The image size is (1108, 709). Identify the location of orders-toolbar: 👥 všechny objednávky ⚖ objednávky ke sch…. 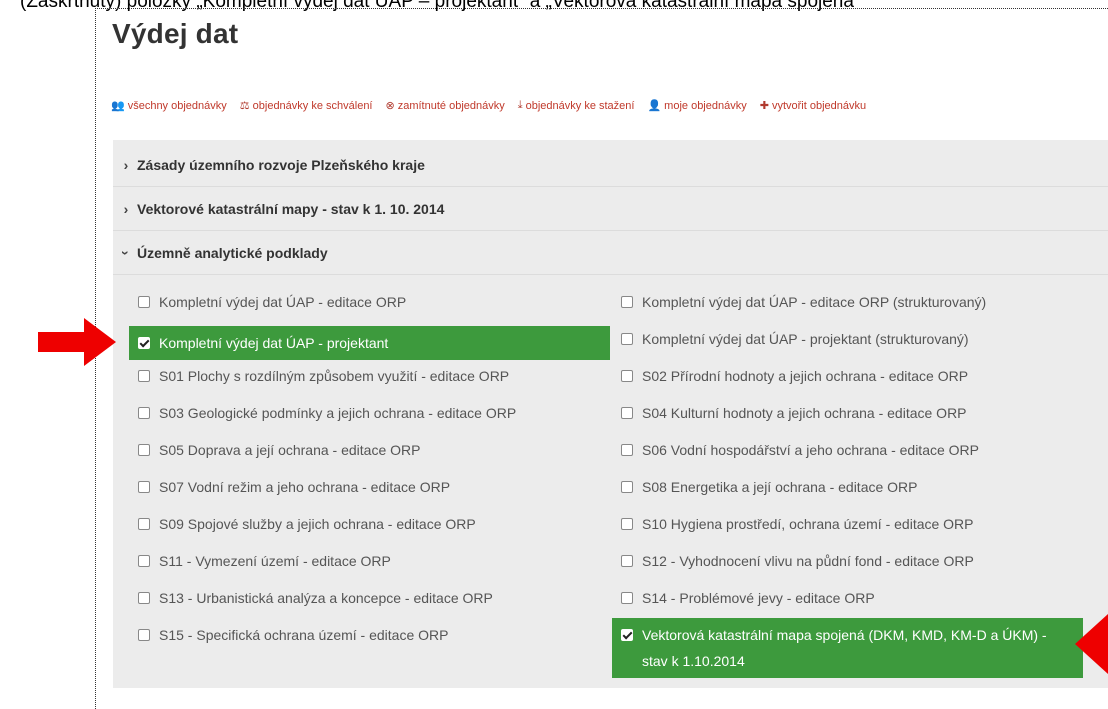
(488, 105).